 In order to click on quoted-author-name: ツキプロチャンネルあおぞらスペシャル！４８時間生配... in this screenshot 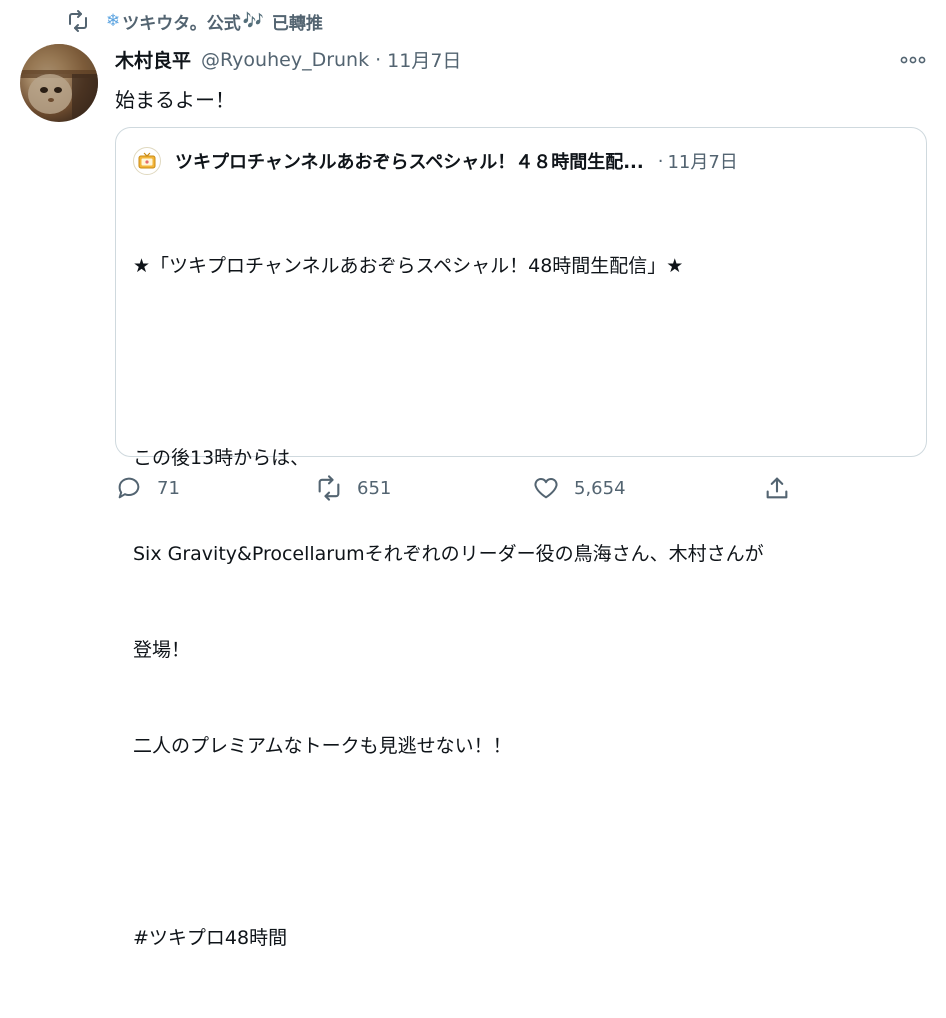, I will do `click(409, 161)`.